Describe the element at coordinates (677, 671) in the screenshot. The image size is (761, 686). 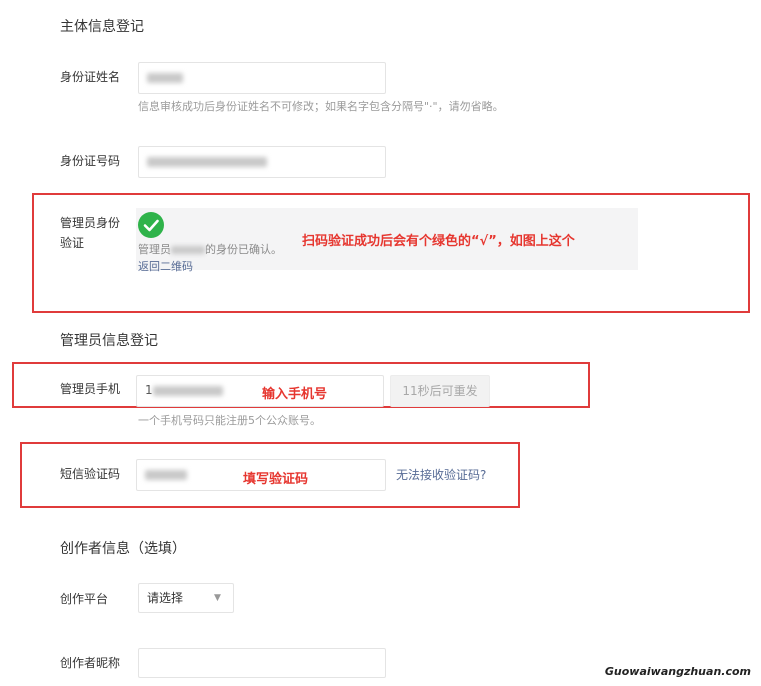
I see `watermark-text: Guowaiwangzhuan.com` at that location.